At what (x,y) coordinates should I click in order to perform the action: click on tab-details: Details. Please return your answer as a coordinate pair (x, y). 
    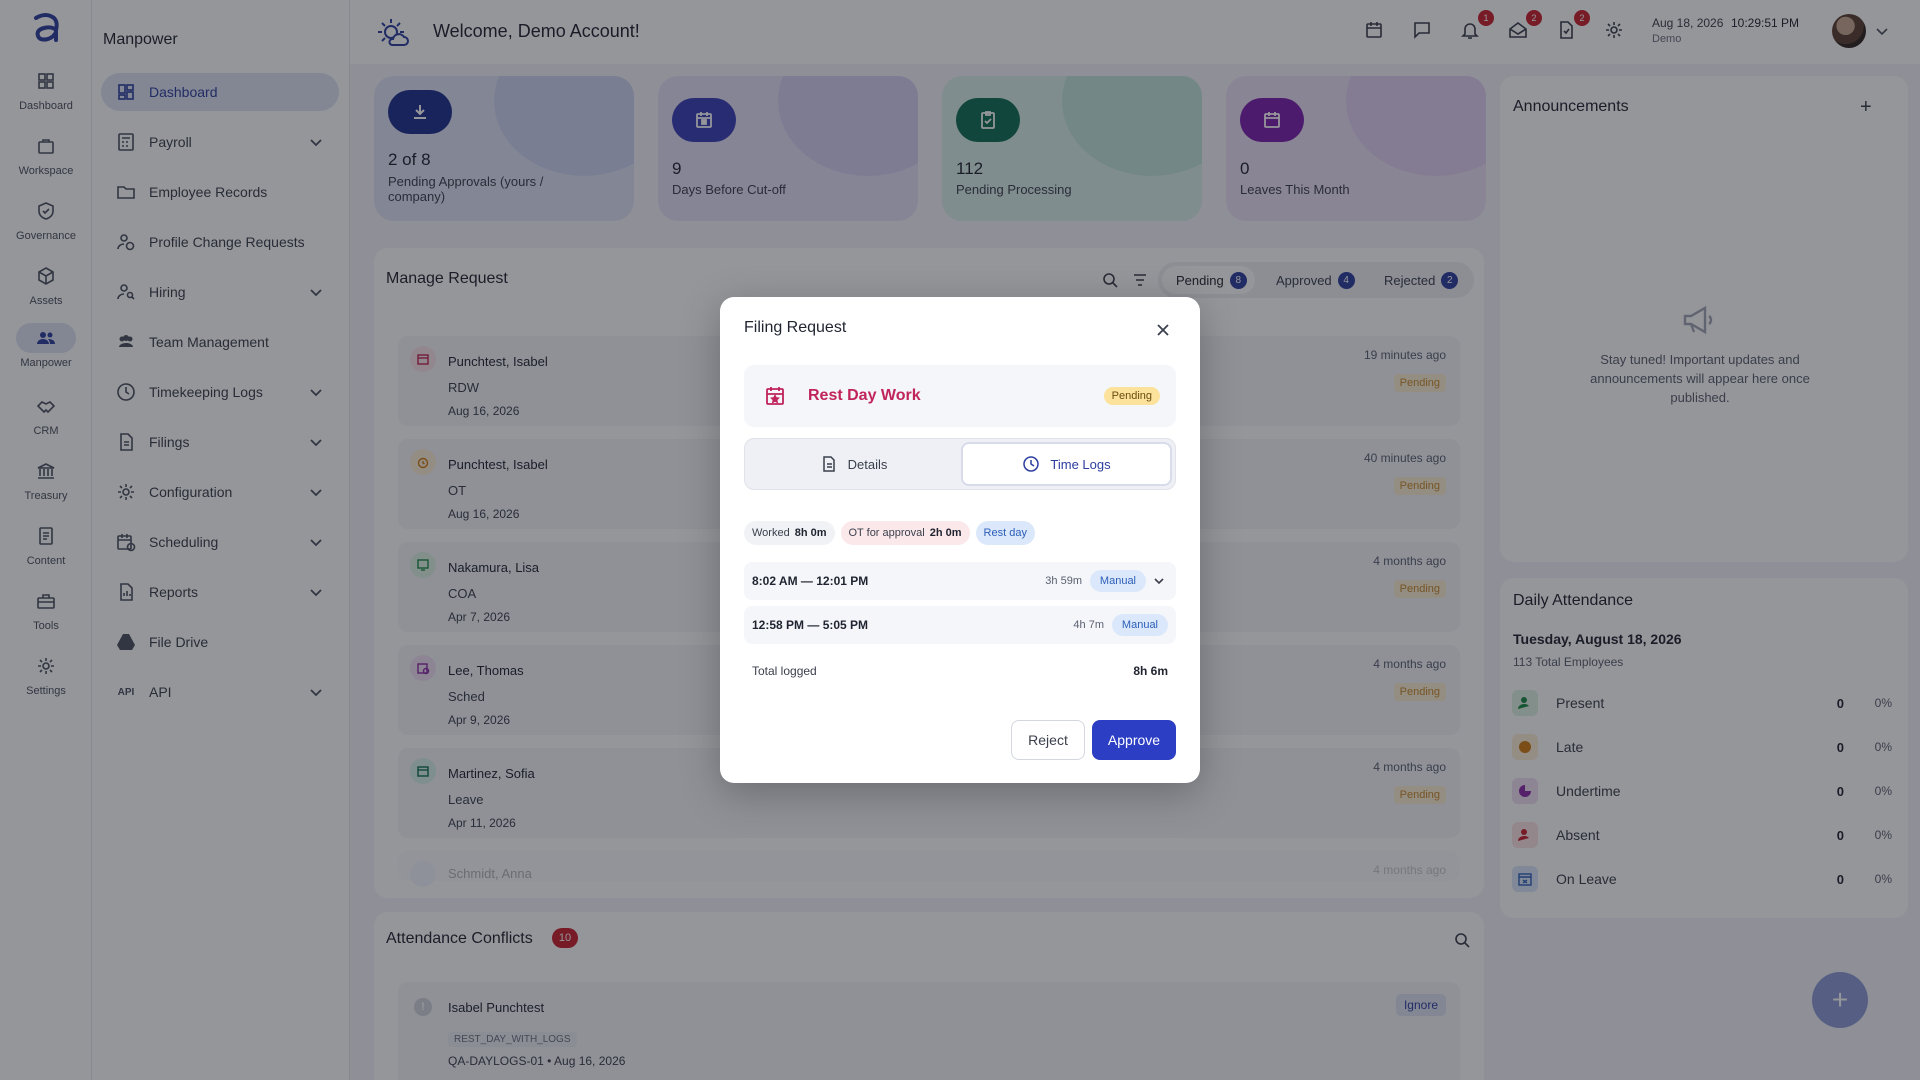
    Looking at the image, I should click on (853, 464).